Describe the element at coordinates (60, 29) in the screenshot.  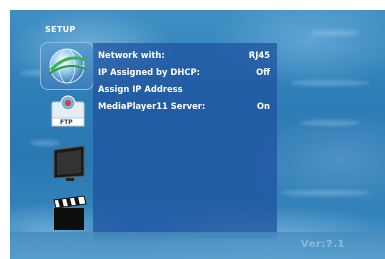
I see `page-title: SETUP` at that location.